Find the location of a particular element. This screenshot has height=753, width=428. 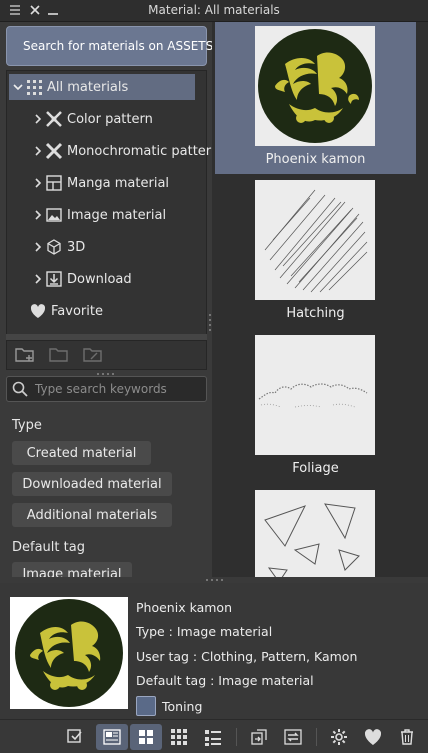

view-small-thumbnail-button is located at coordinates (179, 737).